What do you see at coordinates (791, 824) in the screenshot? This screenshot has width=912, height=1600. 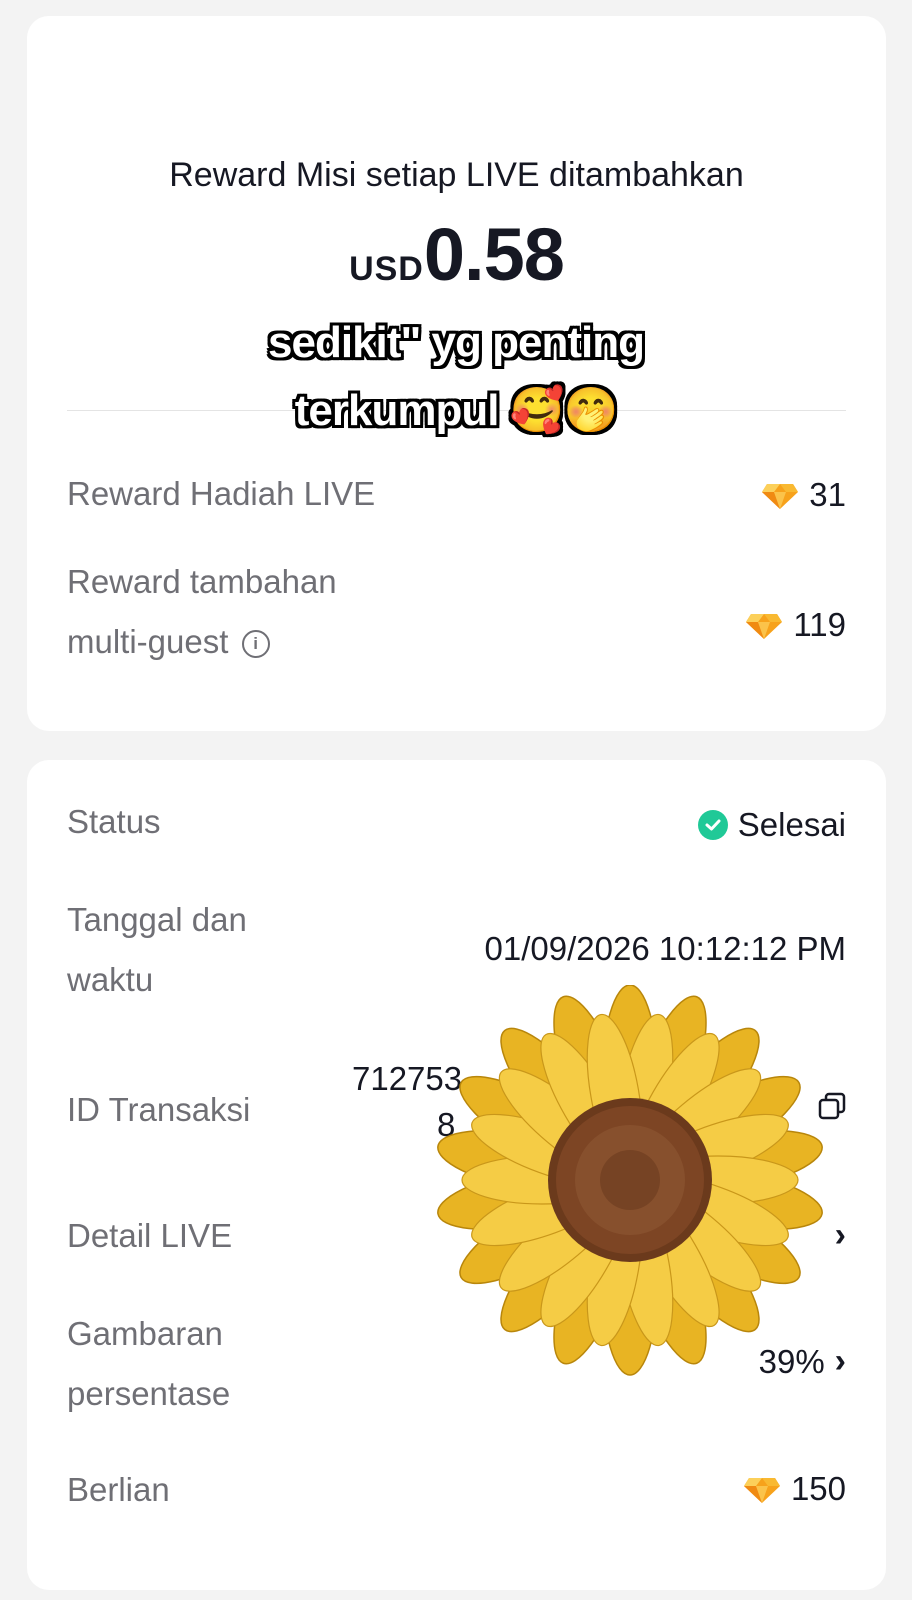 I see `status-text: Selesai` at bounding box center [791, 824].